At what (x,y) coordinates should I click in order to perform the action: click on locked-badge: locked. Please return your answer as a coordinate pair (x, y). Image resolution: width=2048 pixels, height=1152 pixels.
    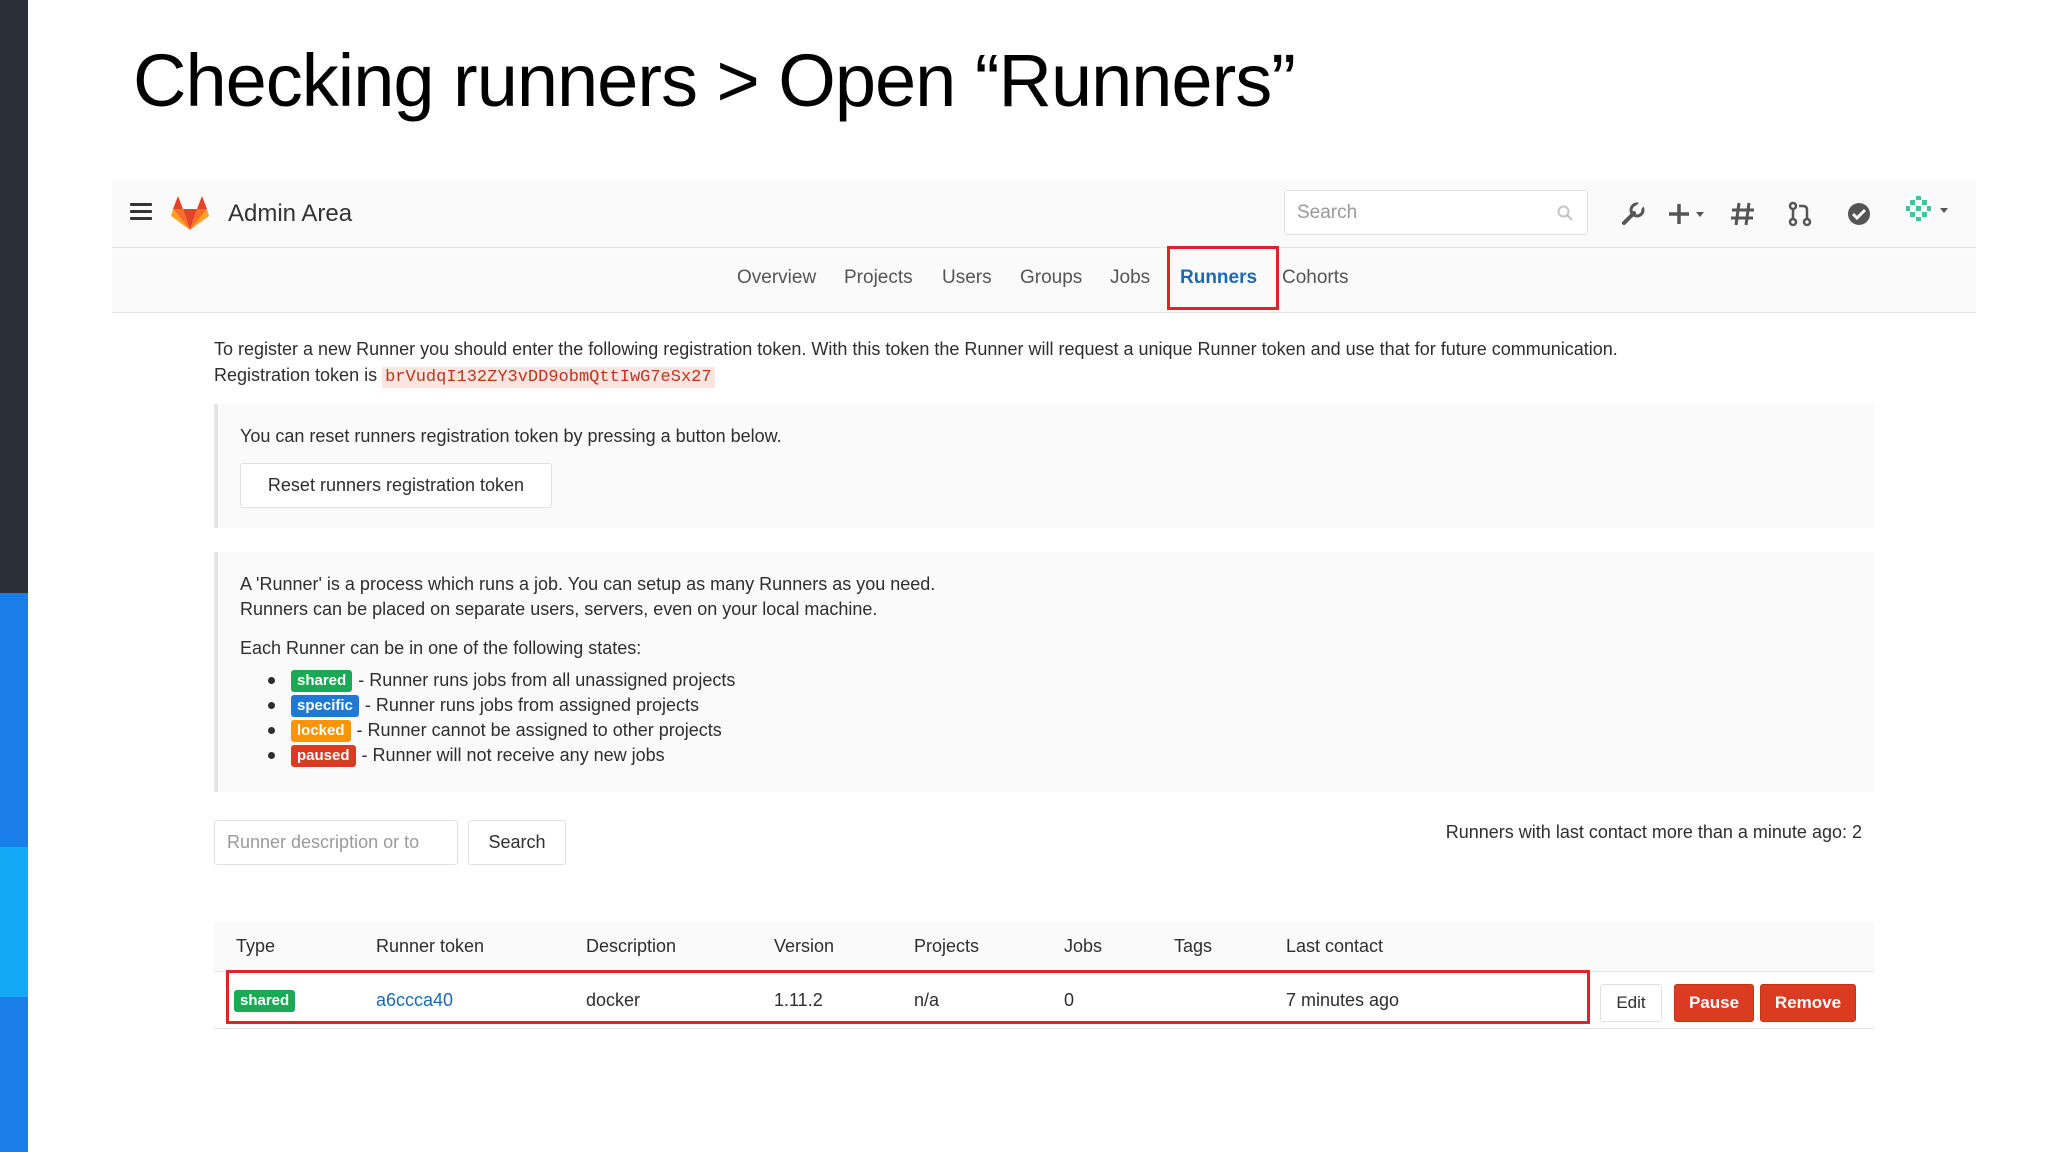
    Looking at the image, I should click on (321, 730).